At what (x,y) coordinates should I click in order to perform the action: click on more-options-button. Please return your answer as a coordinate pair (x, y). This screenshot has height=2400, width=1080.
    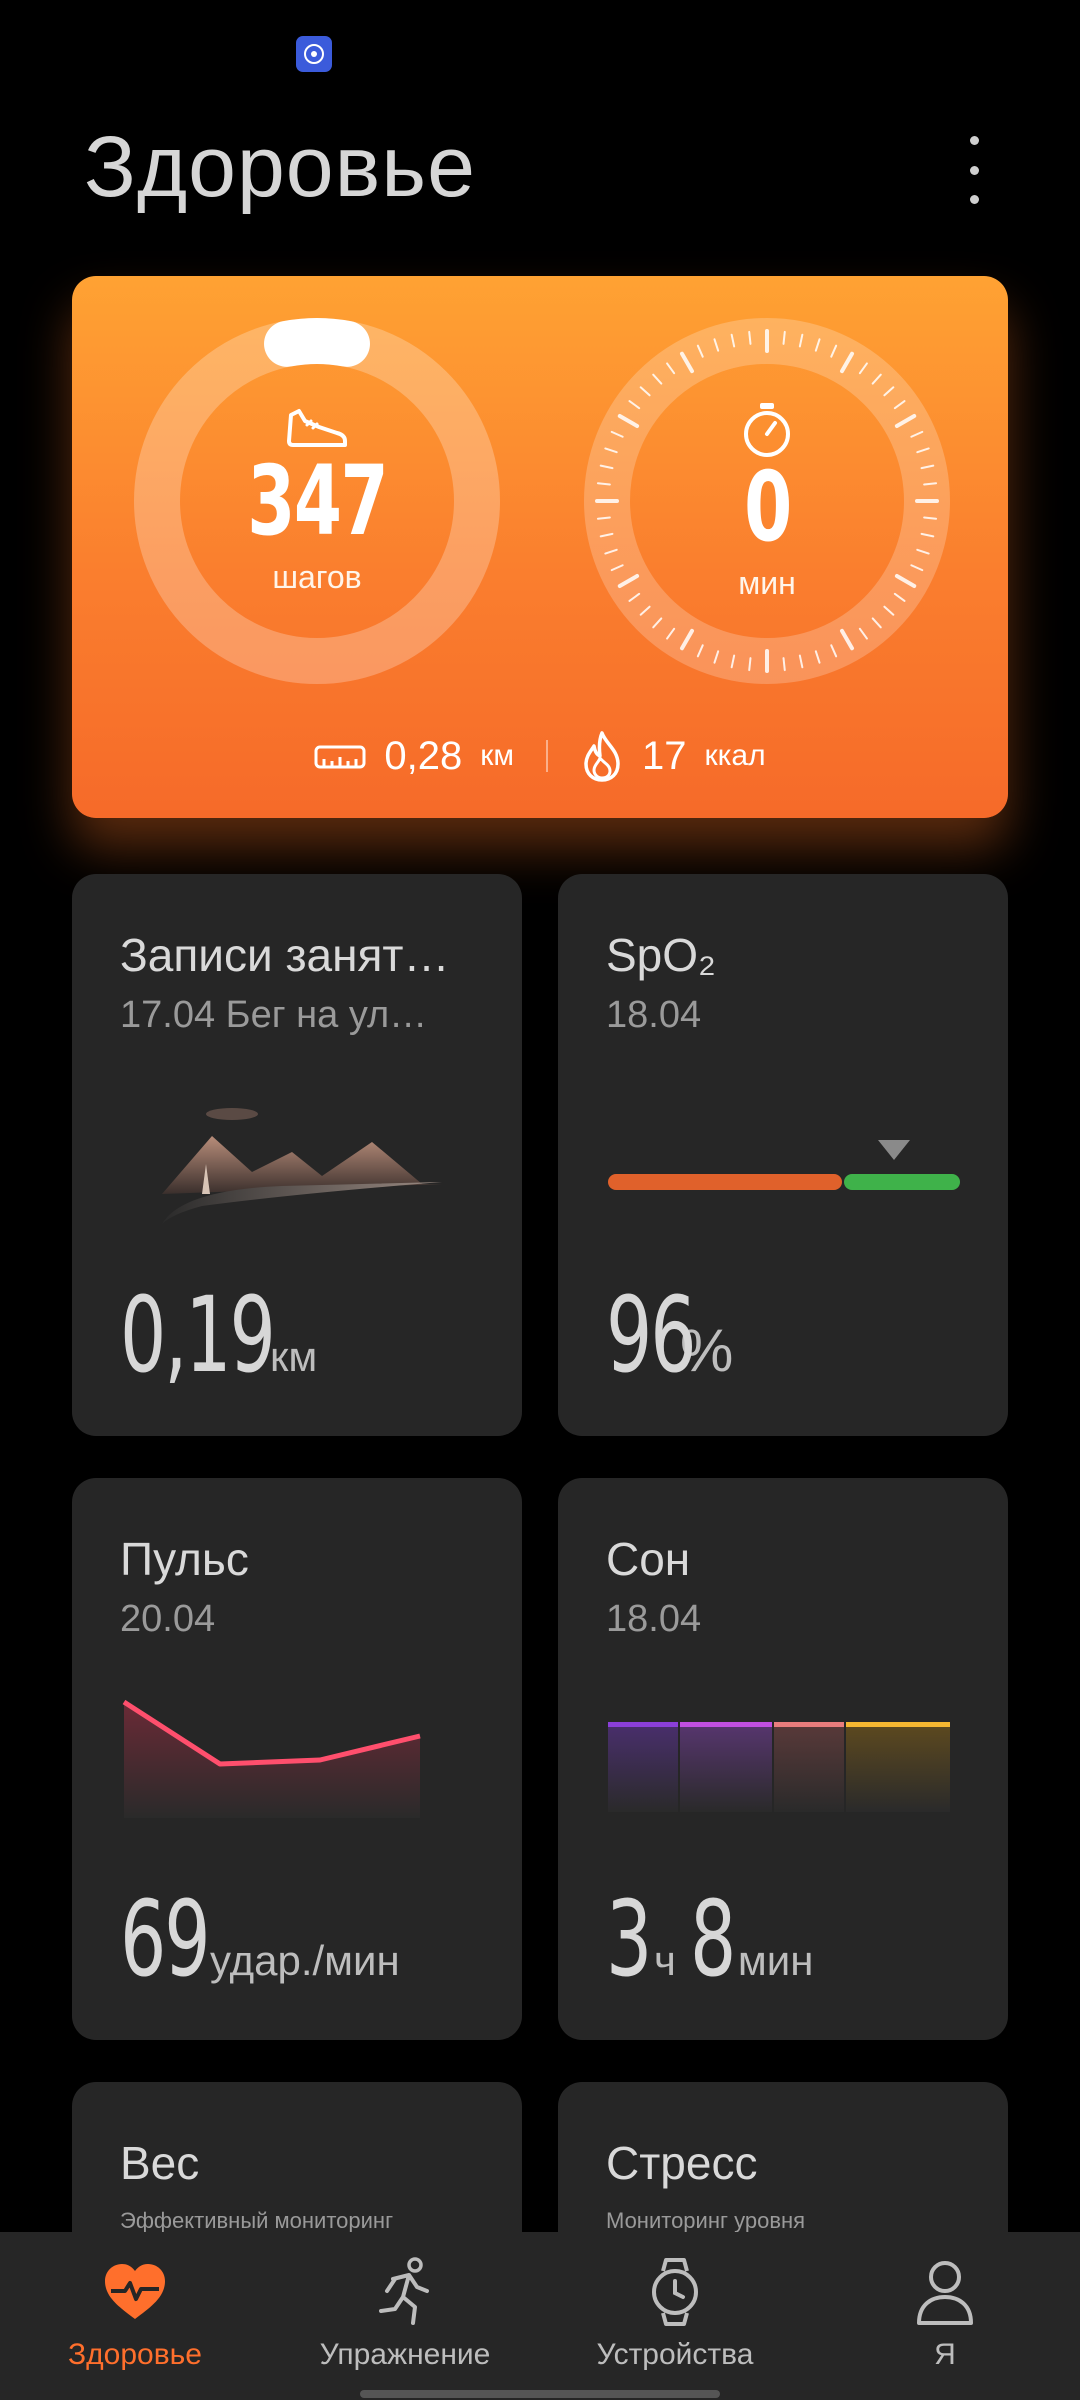
    Looking at the image, I should click on (974, 170).